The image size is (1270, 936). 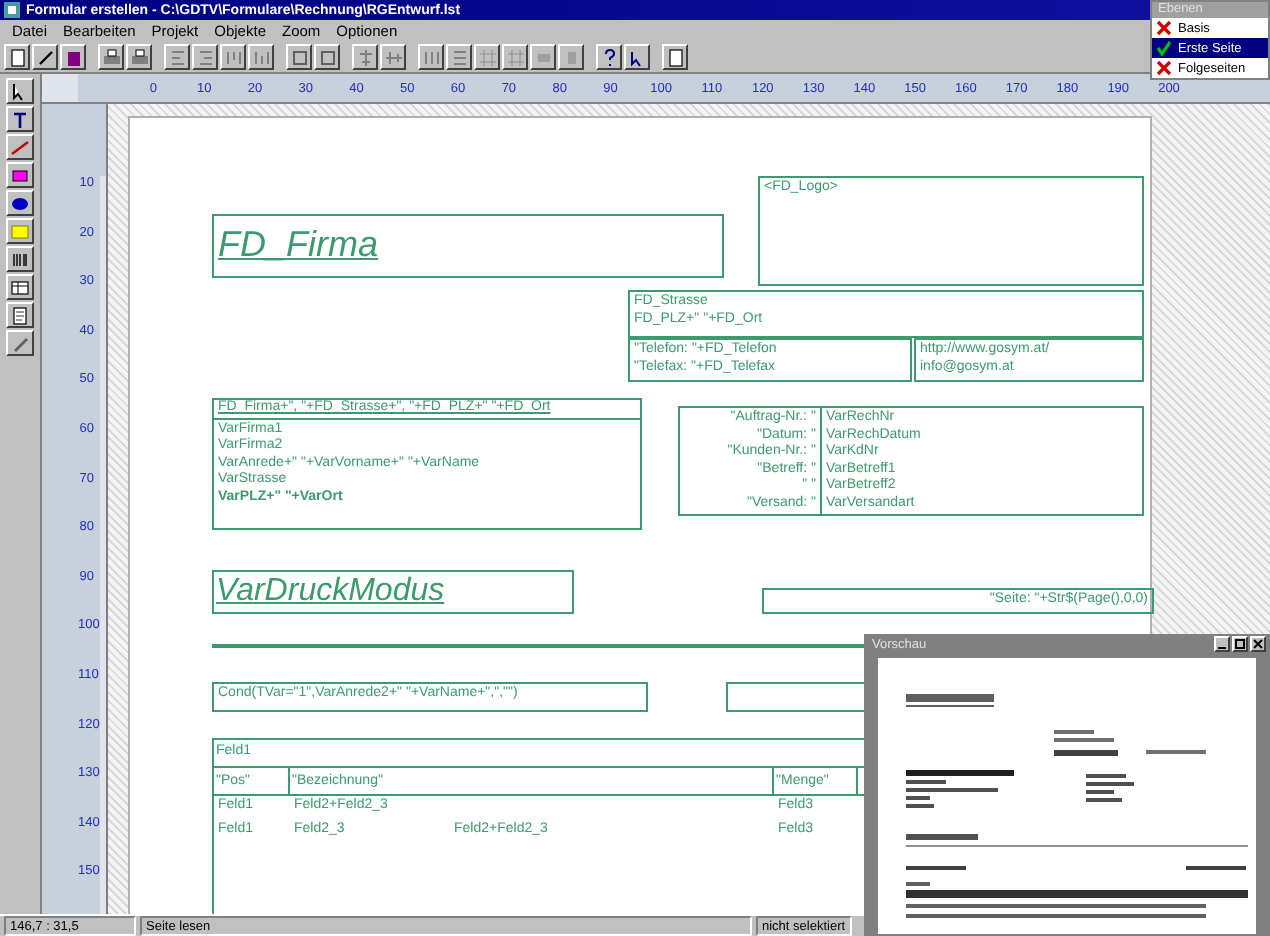 I want to click on line-icon, so click(x=20, y=147).